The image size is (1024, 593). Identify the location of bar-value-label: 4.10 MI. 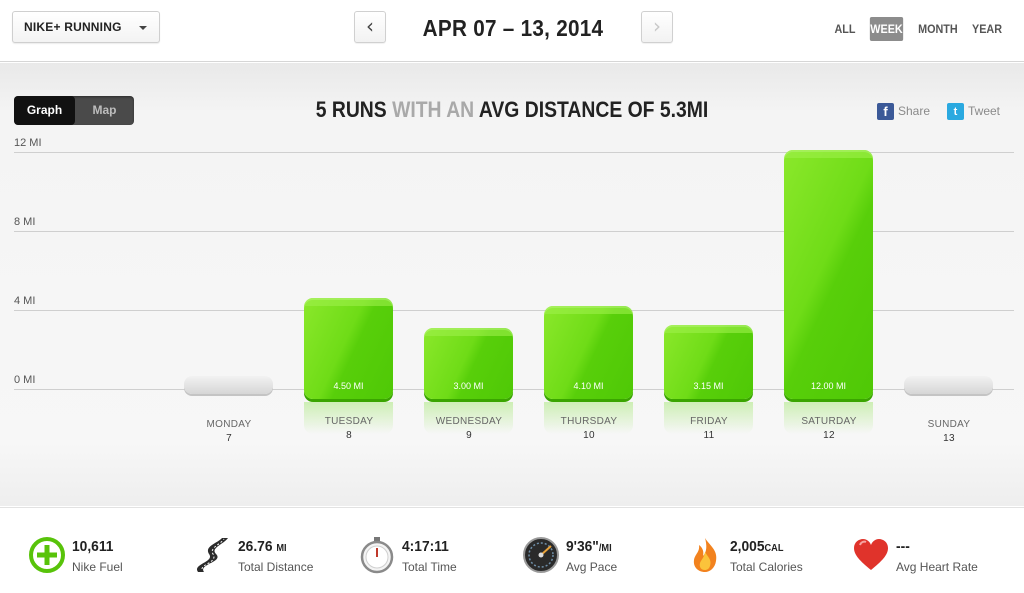
(588, 385).